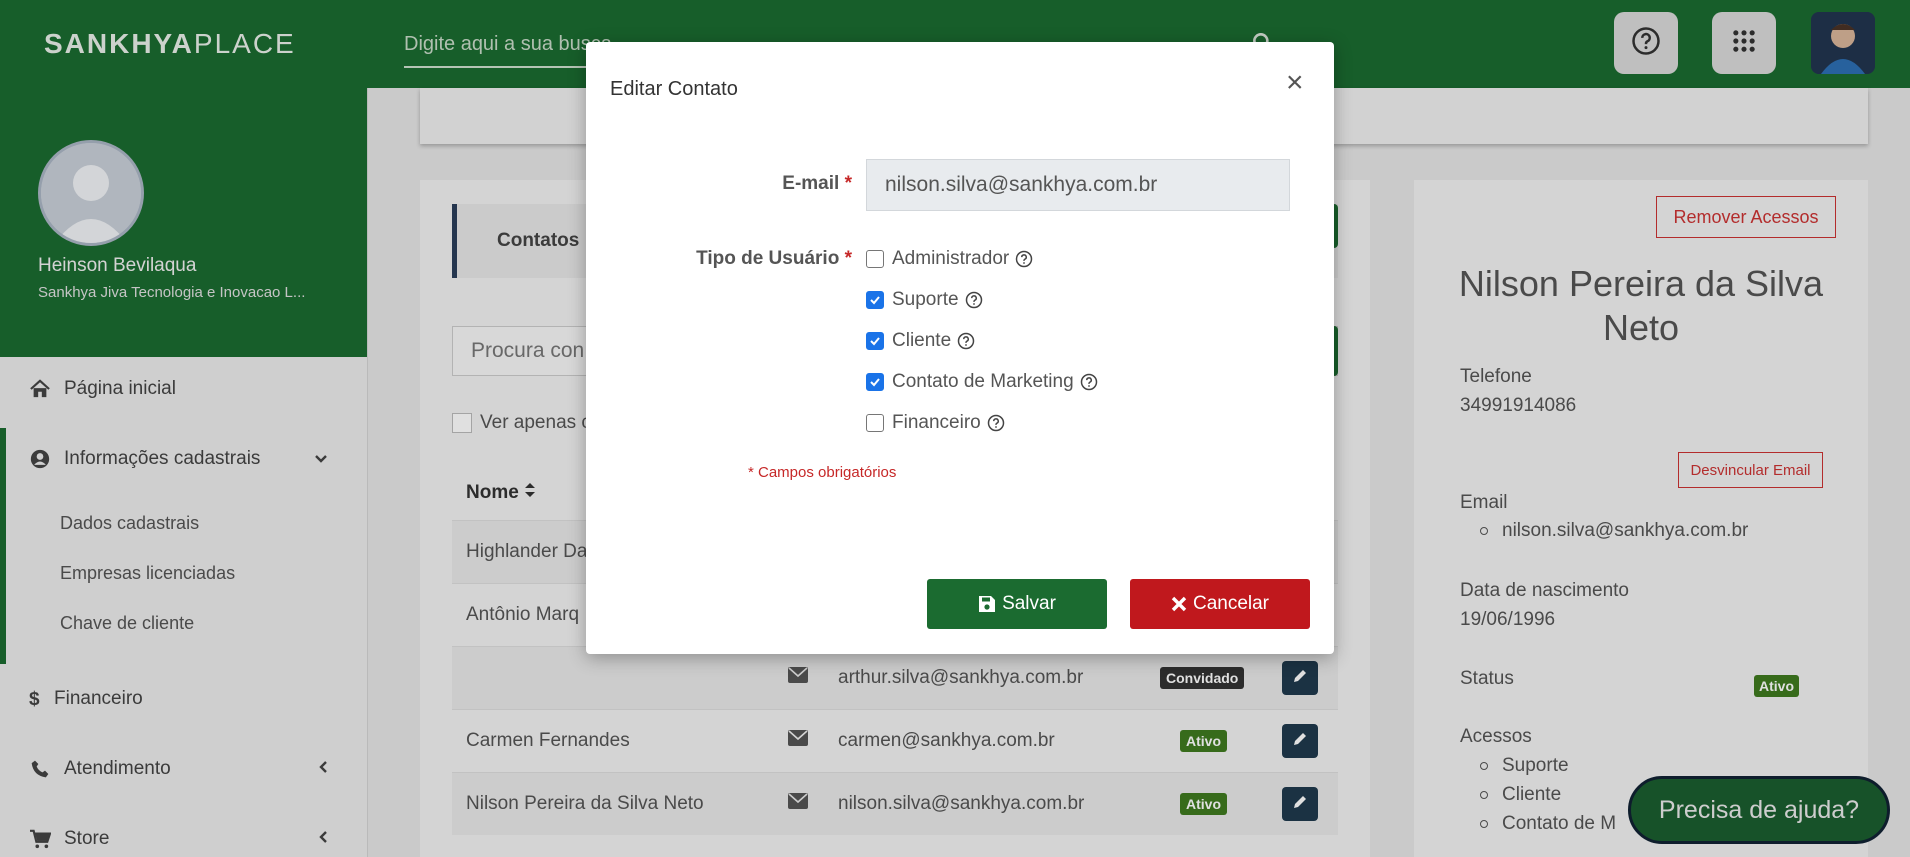 The width and height of the screenshot is (1910, 857). What do you see at coordinates (982, 382) in the screenshot?
I see `user-type-option-marketing-contact: Contato de Marketing` at bounding box center [982, 382].